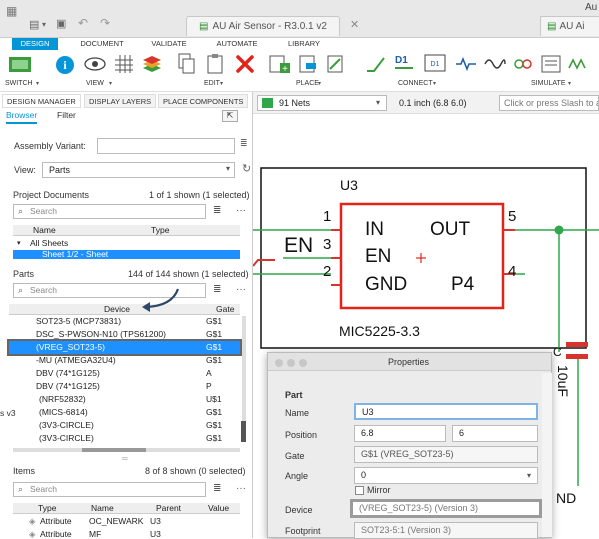  Describe the element at coordinates (400, 433) in the screenshot. I see `position-x-input: 6.8` at that location.